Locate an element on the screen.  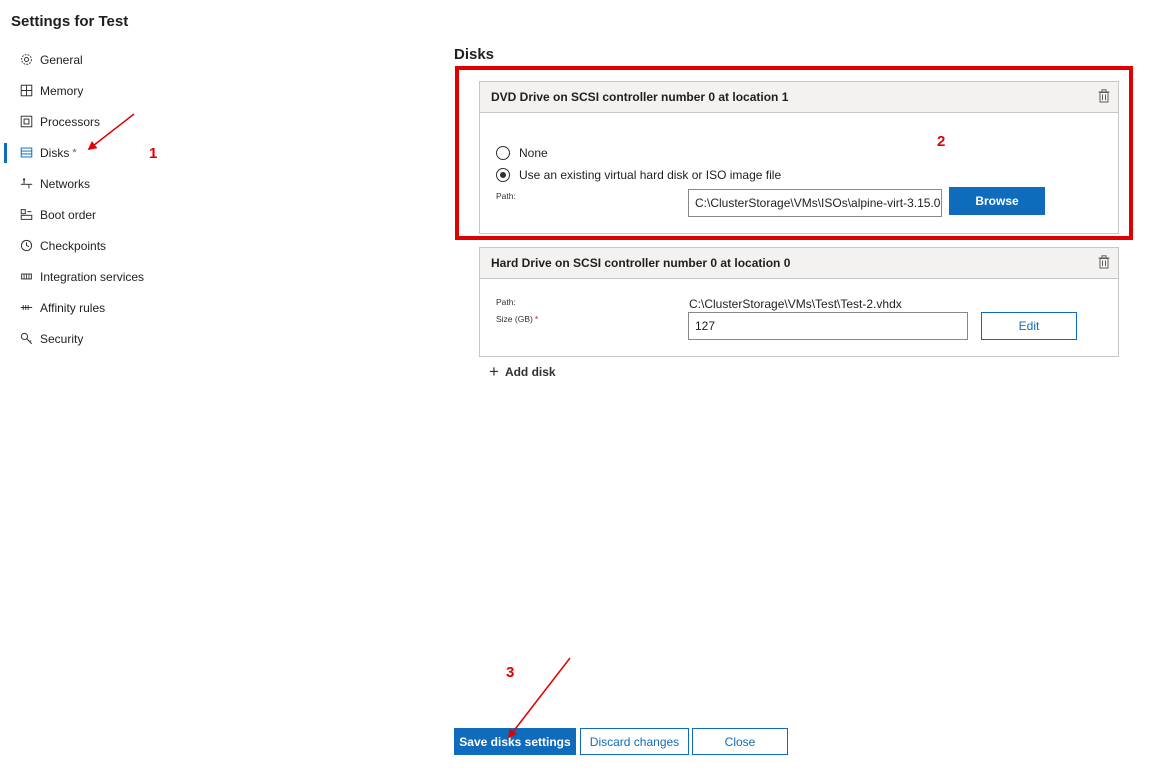
nav-item-memory: Memory is located at coordinates (120, 90).